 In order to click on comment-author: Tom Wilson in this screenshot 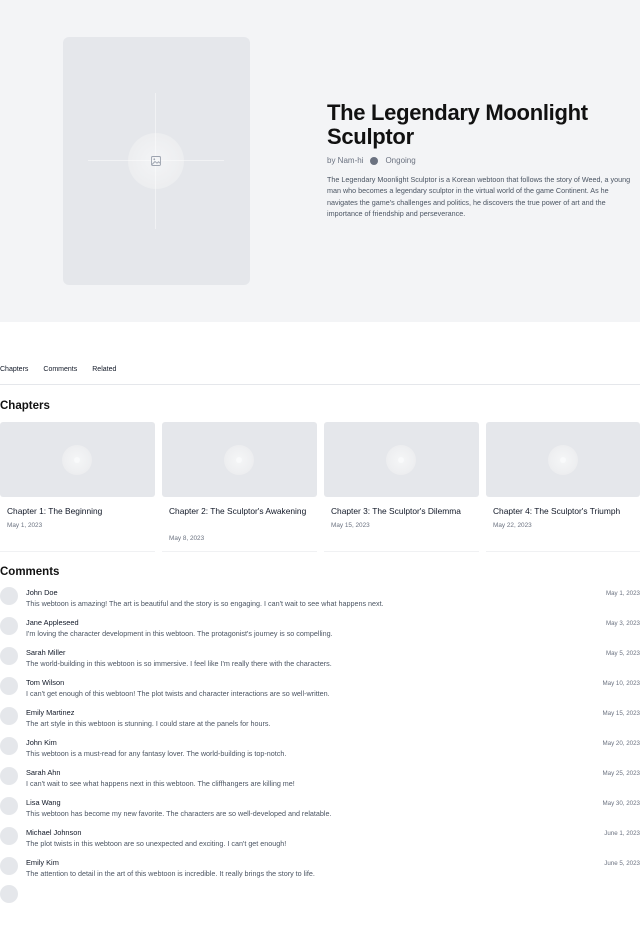, I will do `click(45, 682)`.